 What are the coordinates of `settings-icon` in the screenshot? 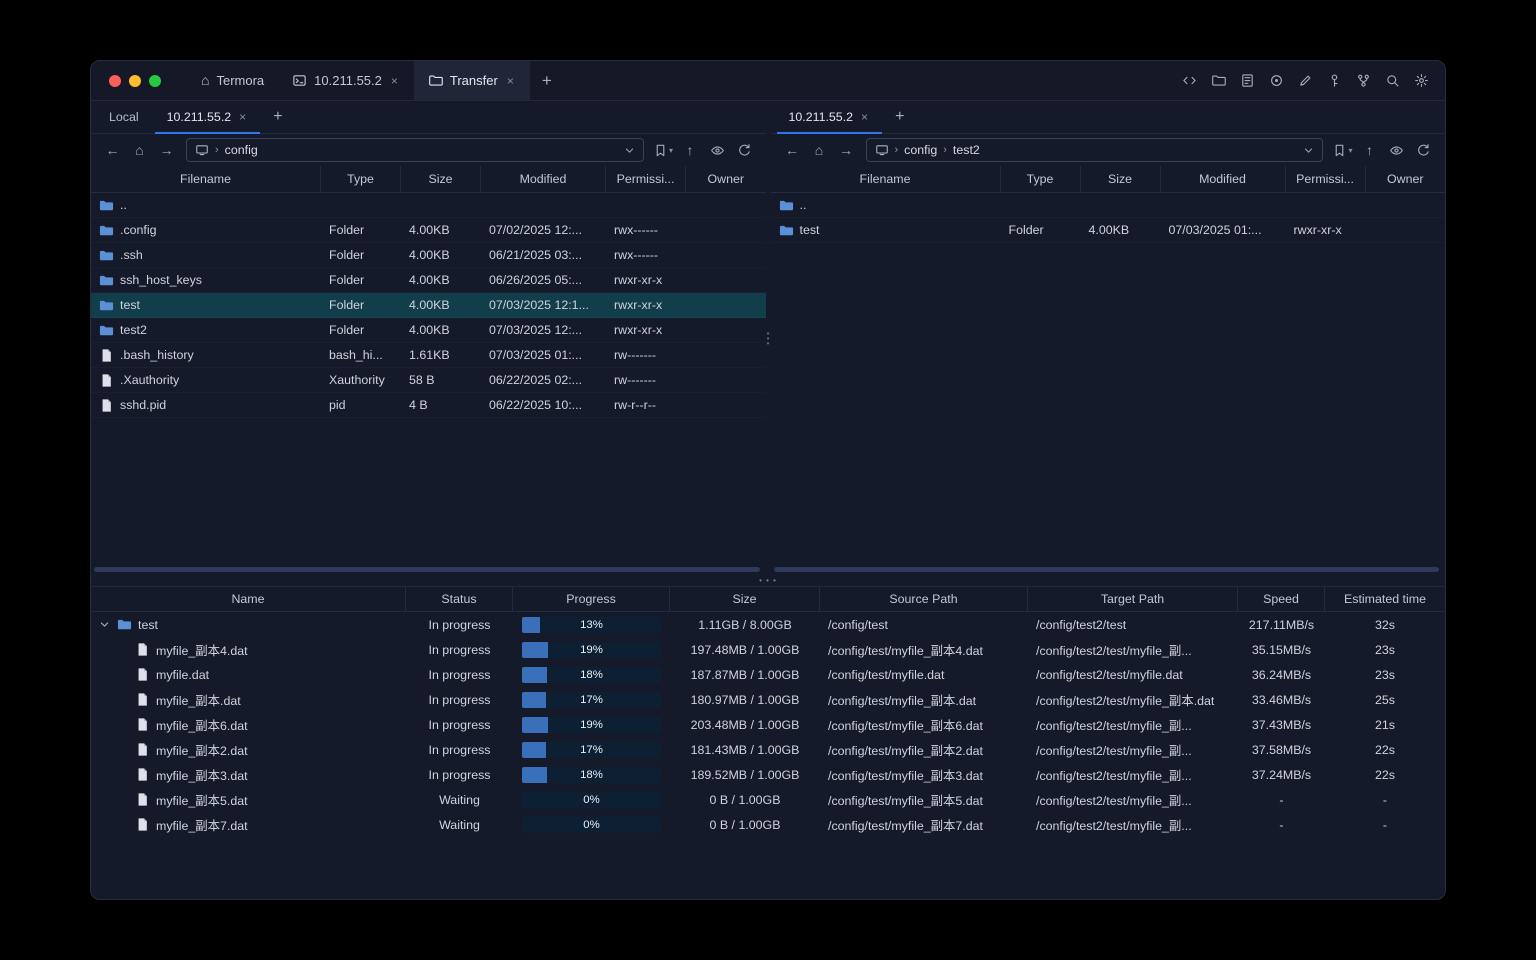 It's located at (1421, 81).